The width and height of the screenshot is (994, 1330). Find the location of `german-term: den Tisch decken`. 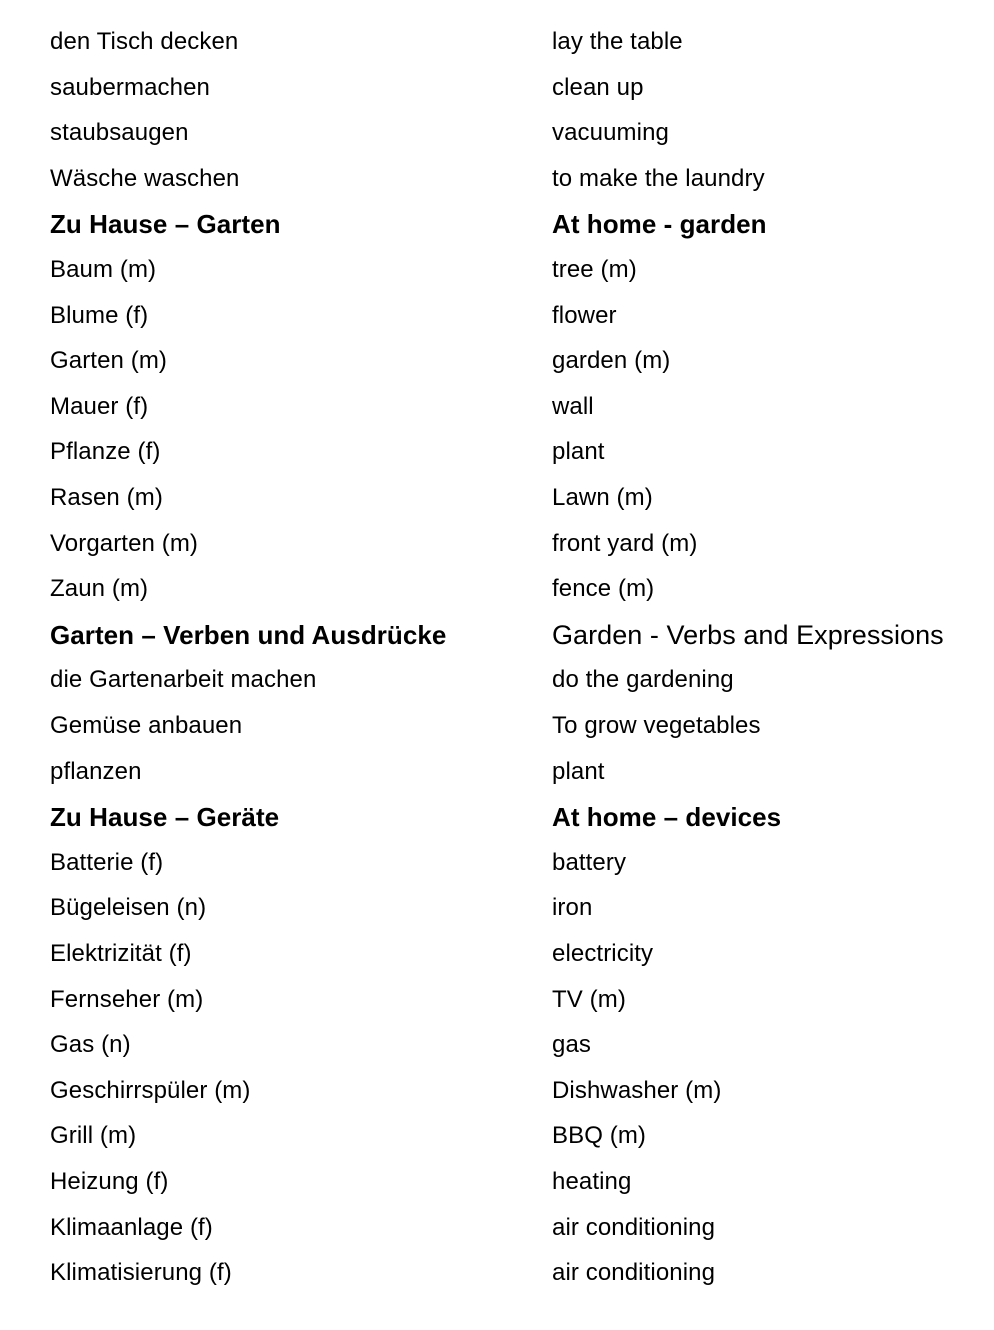

german-term: den Tisch decken is located at coordinates (144, 41).